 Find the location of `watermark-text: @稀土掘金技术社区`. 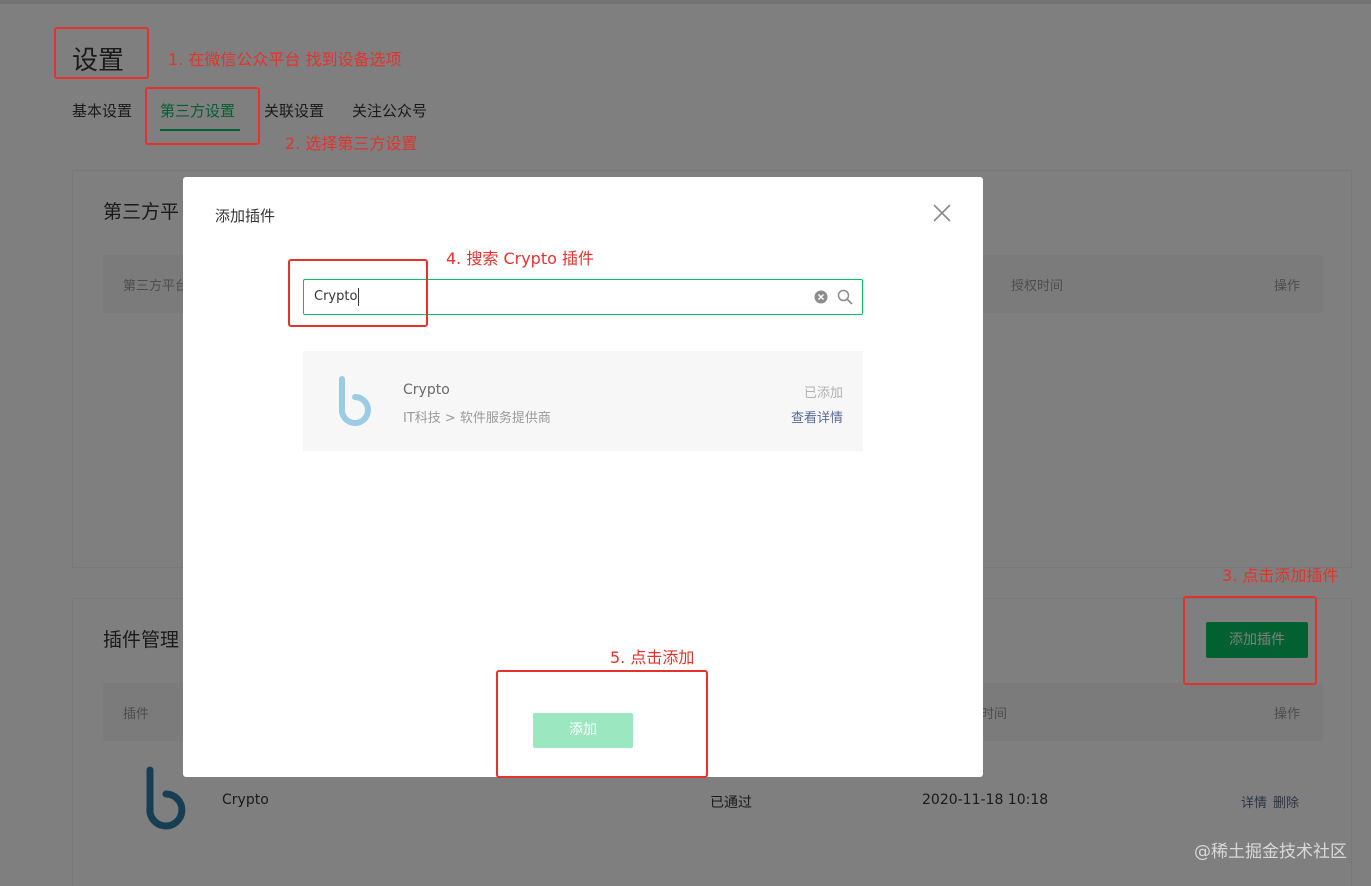

watermark-text: @稀土掘金技术社区 is located at coordinates (1270, 852).